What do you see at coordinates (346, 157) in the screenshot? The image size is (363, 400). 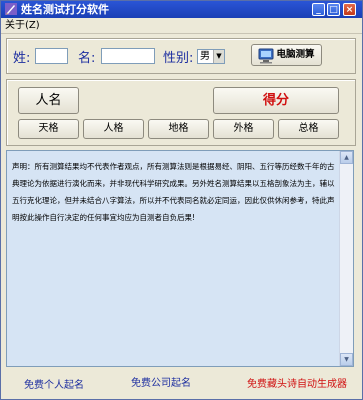 I see `scroll-up-arrow-icon: ▲` at bounding box center [346, 157].